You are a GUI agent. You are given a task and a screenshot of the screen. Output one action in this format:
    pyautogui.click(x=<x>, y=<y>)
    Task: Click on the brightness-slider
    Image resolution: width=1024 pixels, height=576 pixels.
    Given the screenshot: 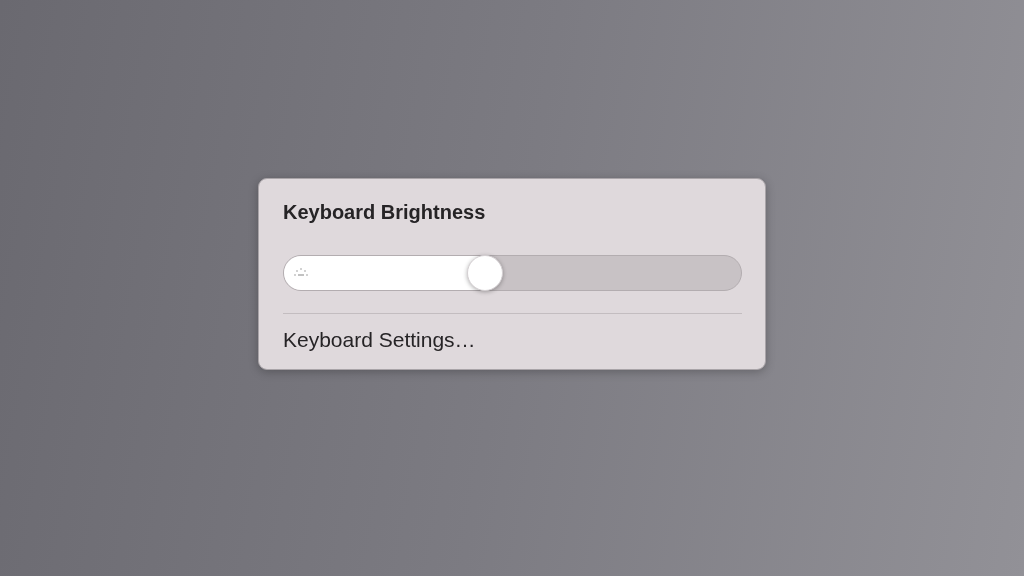 What is the action you would take?
    pyautogui.click(x=512, y=273)
    